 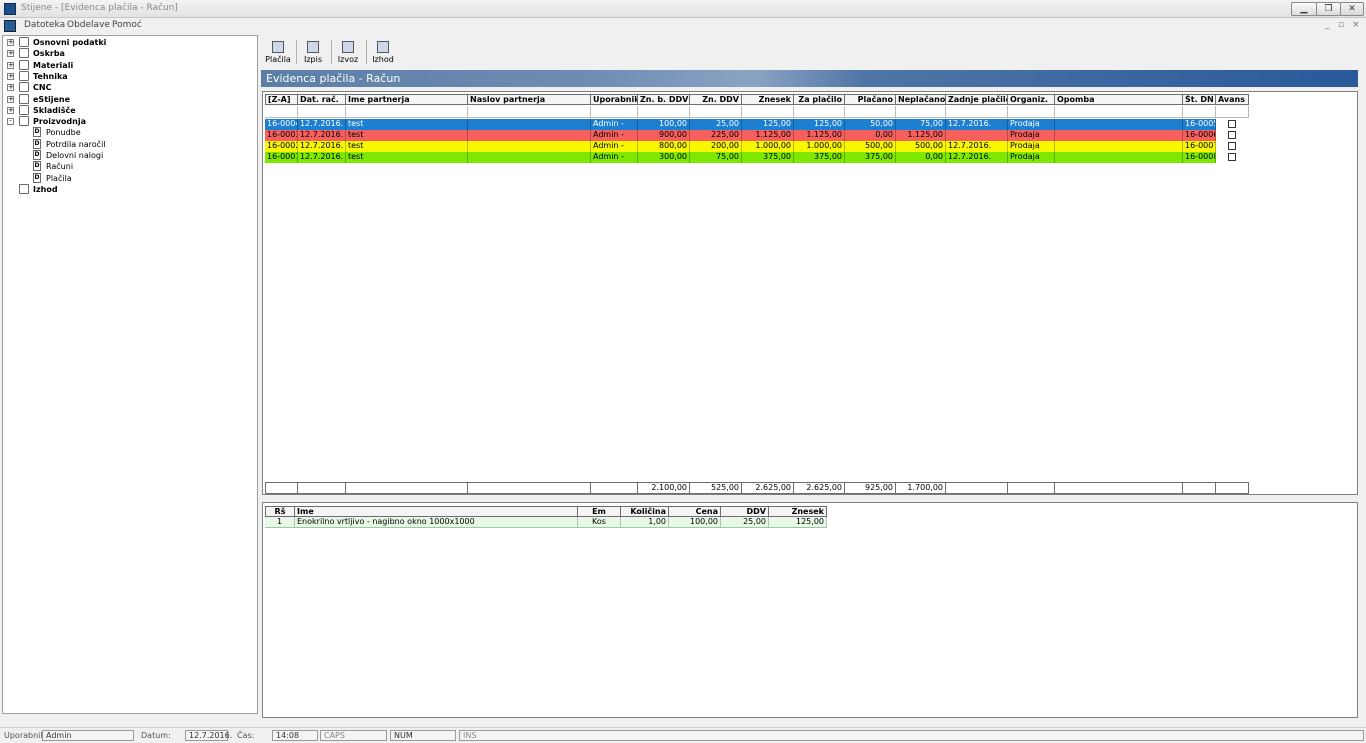 I want to click on table-cell: 75,00, so click(x=921, y=124).